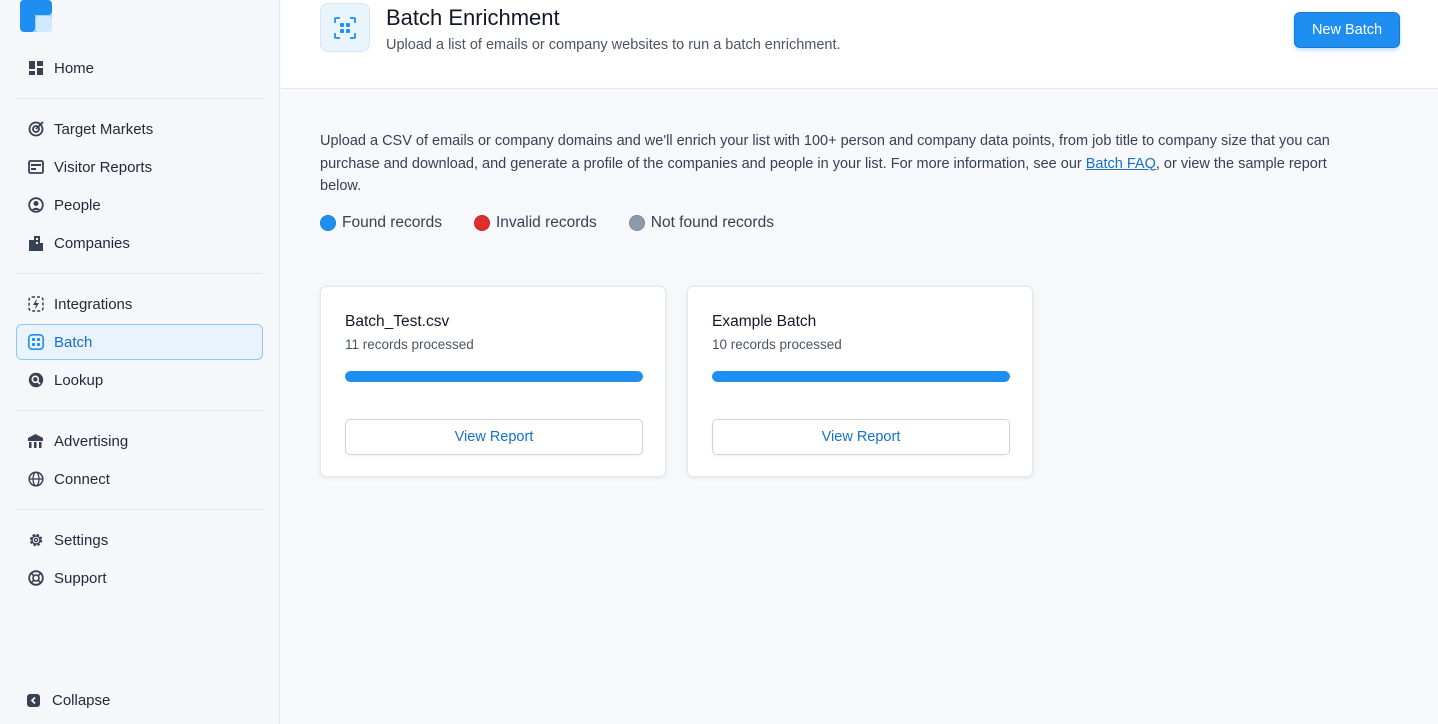  What do you see at coordinates (139, 441) in the screenshot?
I see `sidebar-item-advertising: Advertising` at bounding box center [139, 441].